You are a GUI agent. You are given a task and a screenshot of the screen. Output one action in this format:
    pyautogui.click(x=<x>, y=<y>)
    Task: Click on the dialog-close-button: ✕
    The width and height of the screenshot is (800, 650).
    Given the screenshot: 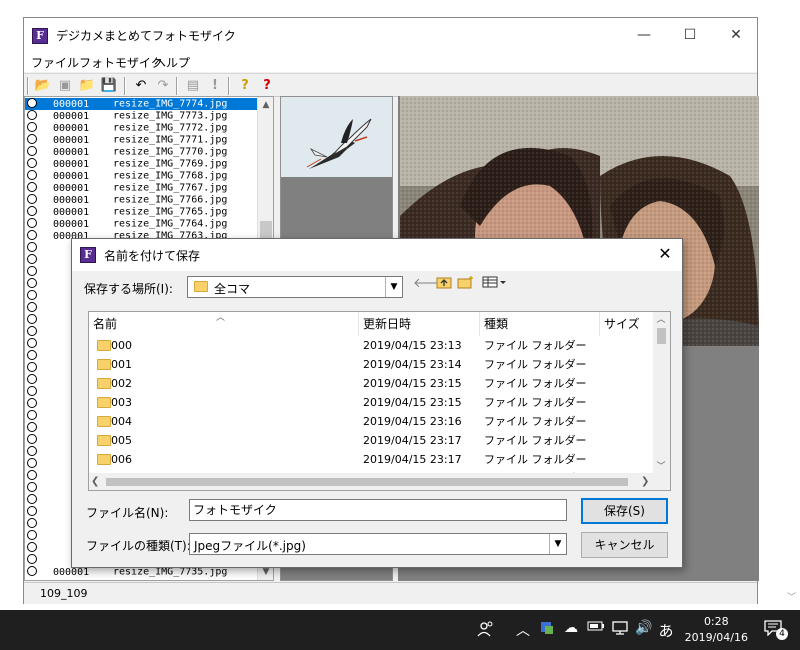 What is the action you would take?
    pyautogui.click(x=665, y=254)
    